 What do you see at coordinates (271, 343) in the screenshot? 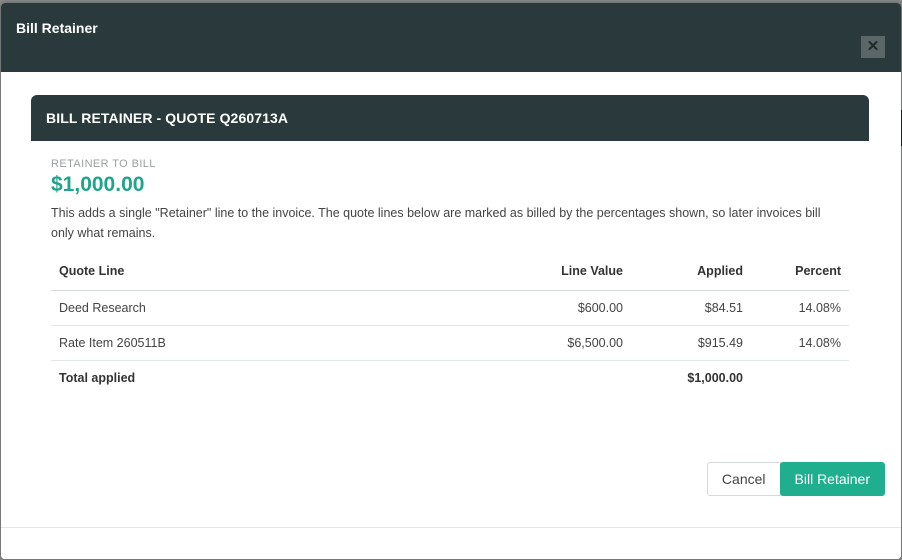
I see `cell-quote-line: Rate Item 260511B` at bounding box center [271, 343].